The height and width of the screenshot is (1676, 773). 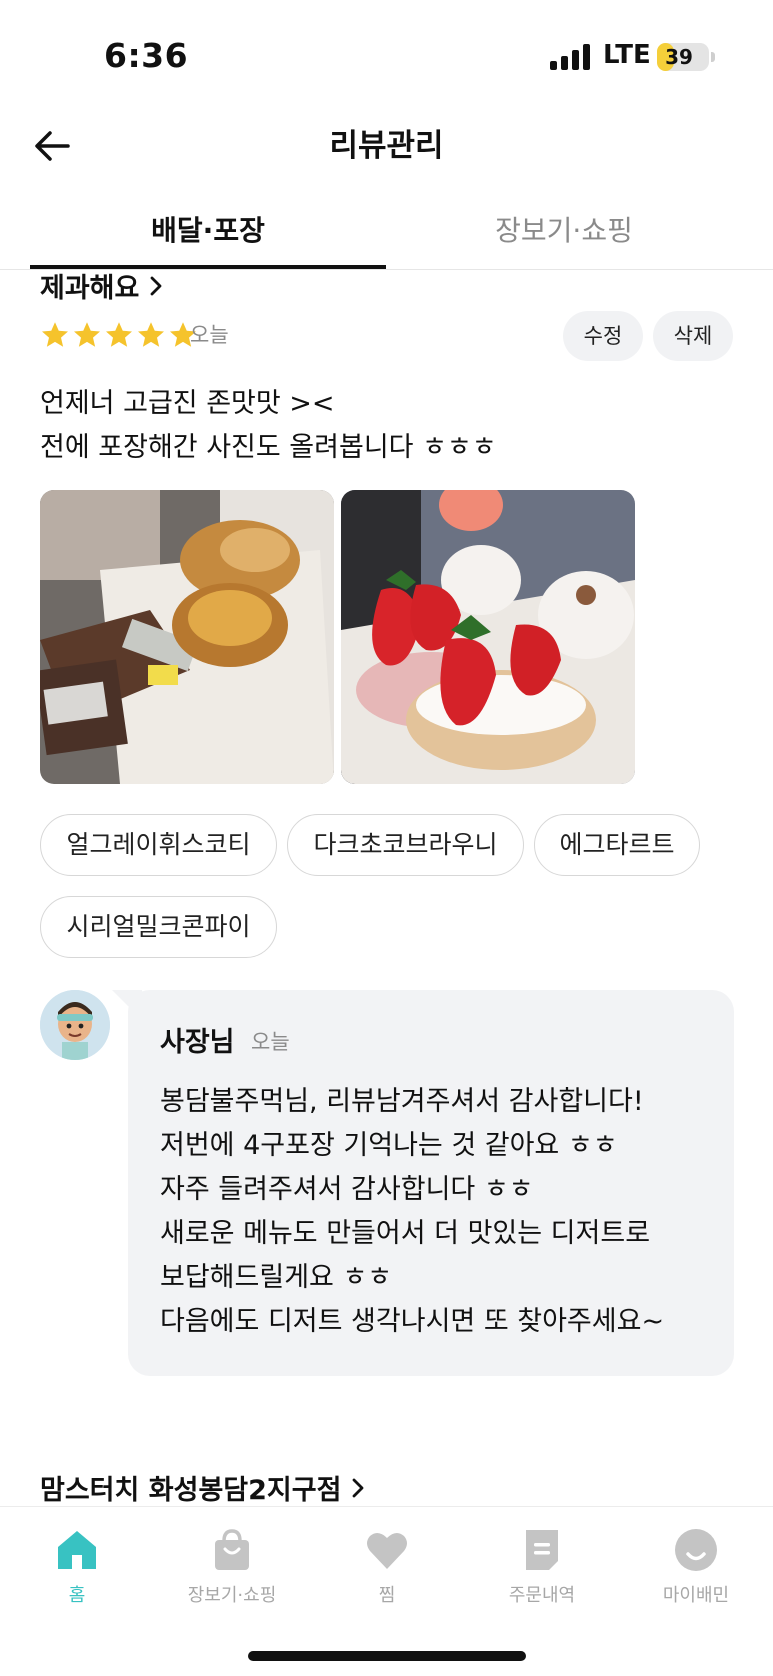 I want to click on reply-line: 새로운 메뉴도 만들어서 더 맛있는 디저트로, so click(x=405, y=1233).